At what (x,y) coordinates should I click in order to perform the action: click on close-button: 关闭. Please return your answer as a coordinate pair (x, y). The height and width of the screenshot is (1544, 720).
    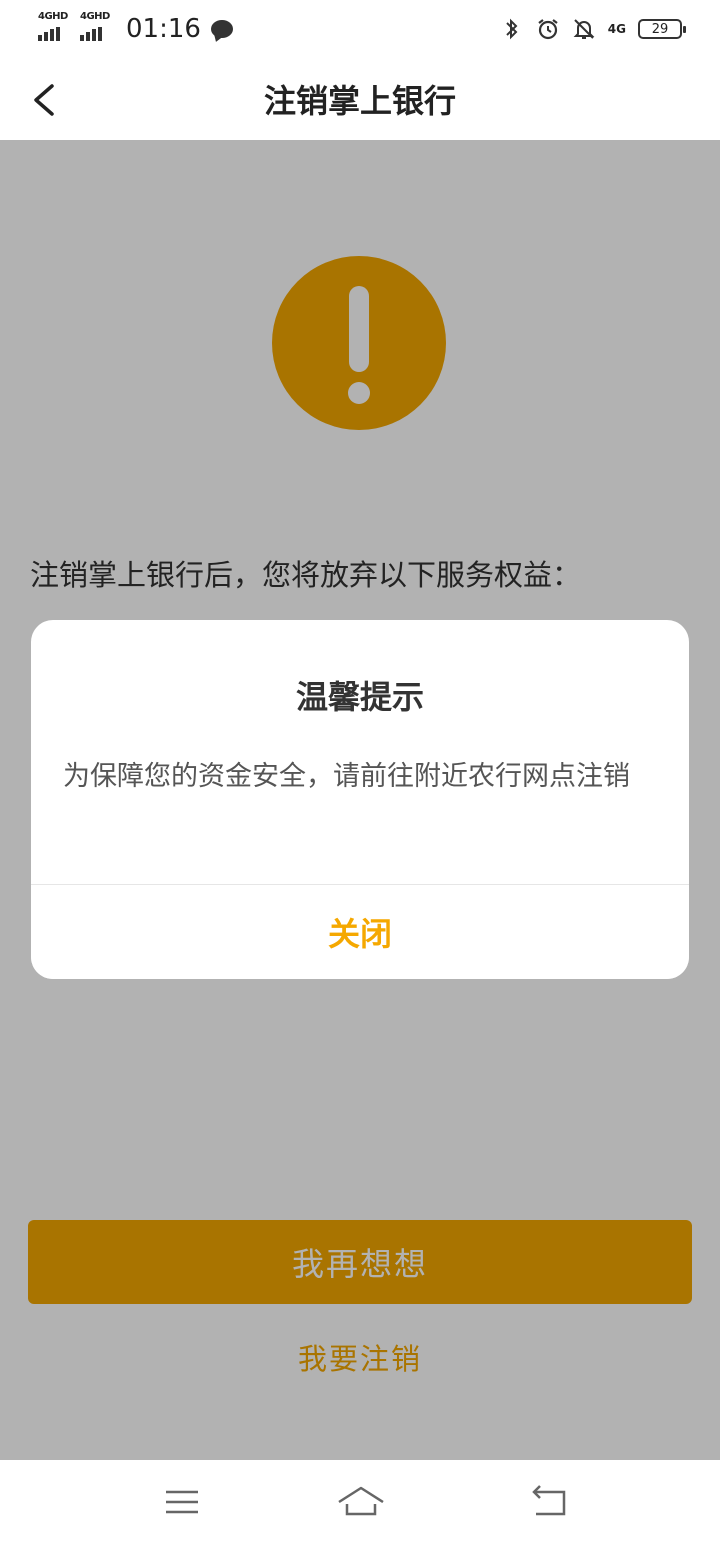
    Looking at the image, I should click on (360, 932).